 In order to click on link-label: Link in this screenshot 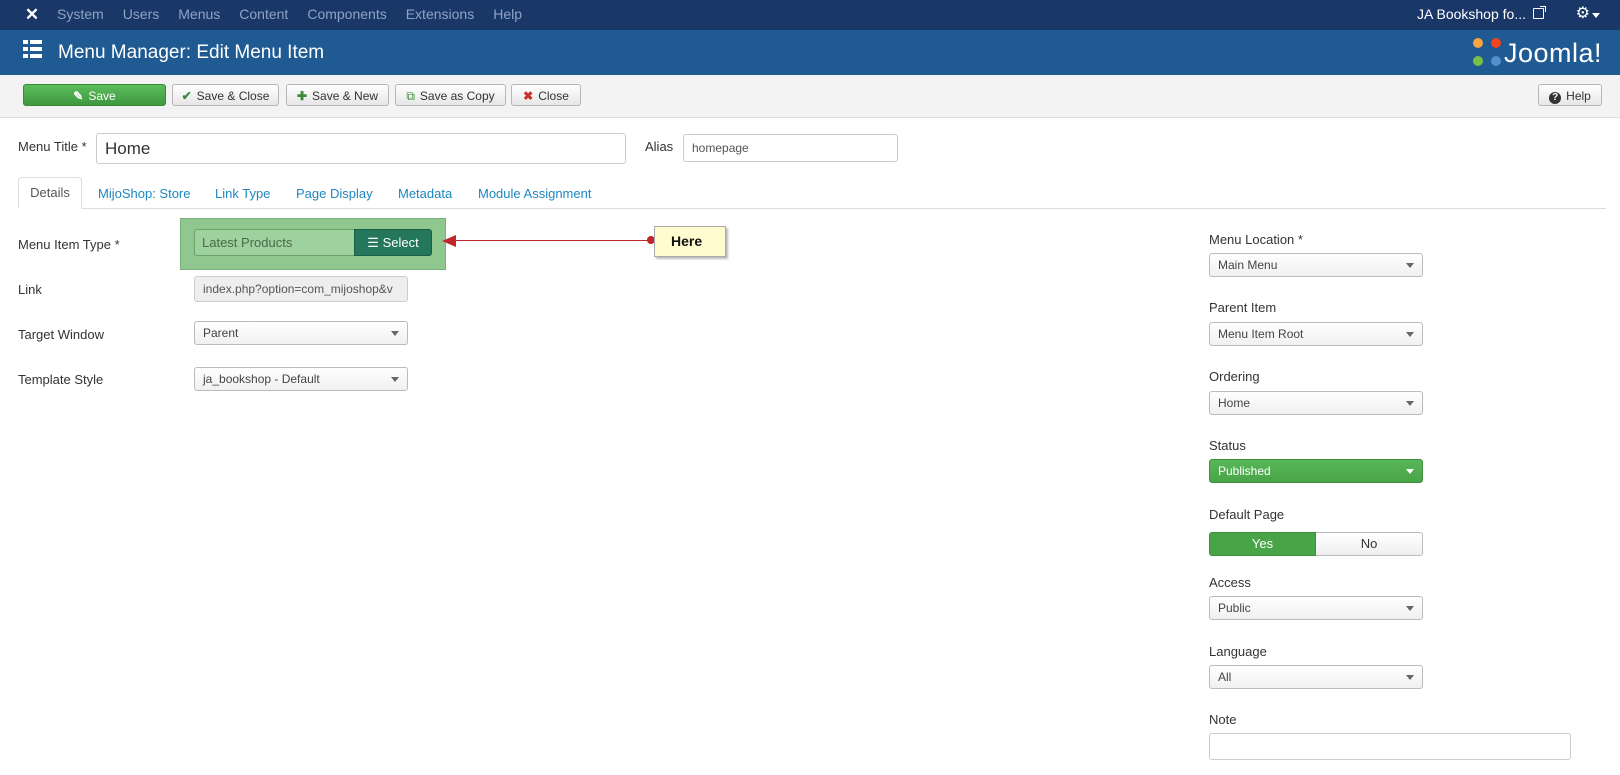, I will do `click(30, 289)`.